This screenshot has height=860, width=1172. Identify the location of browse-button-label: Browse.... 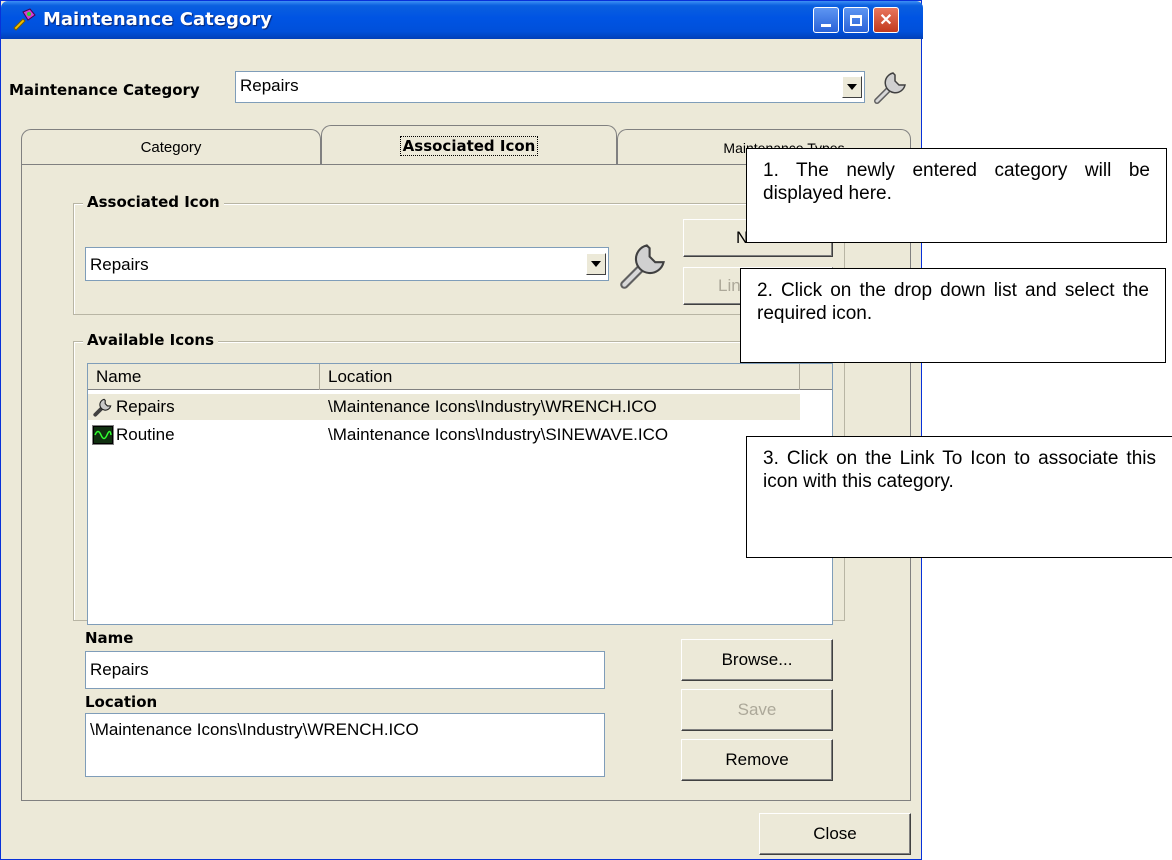
(757, 659).